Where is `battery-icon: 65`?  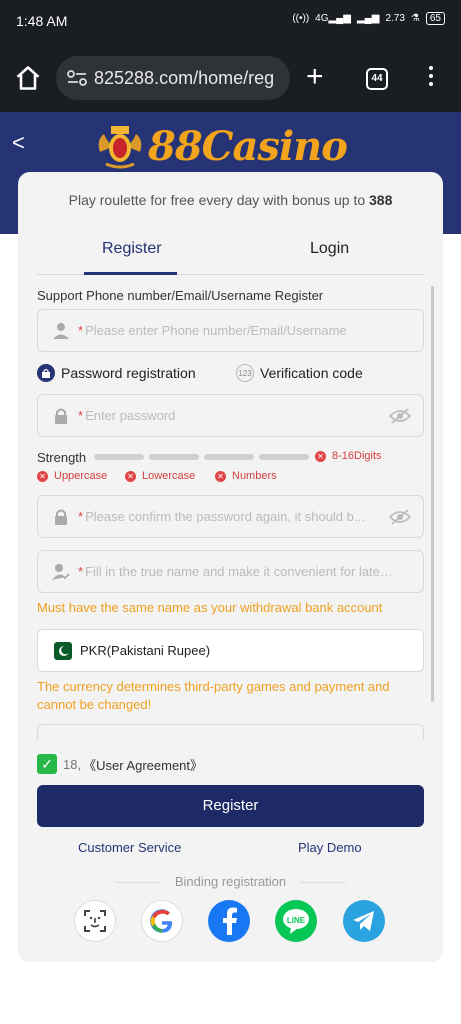
battery-icon: 65 is located at coordinates (435, 18).